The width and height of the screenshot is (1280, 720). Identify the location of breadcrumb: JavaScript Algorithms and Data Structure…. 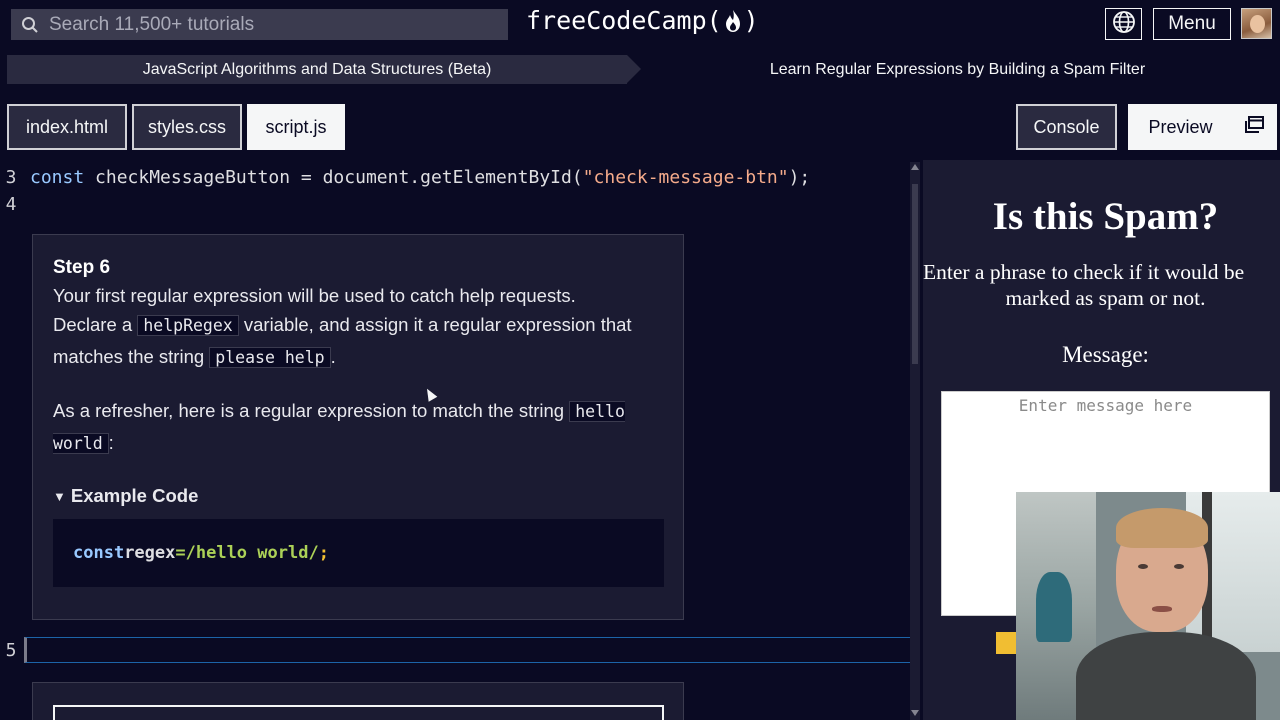
(640, 69).